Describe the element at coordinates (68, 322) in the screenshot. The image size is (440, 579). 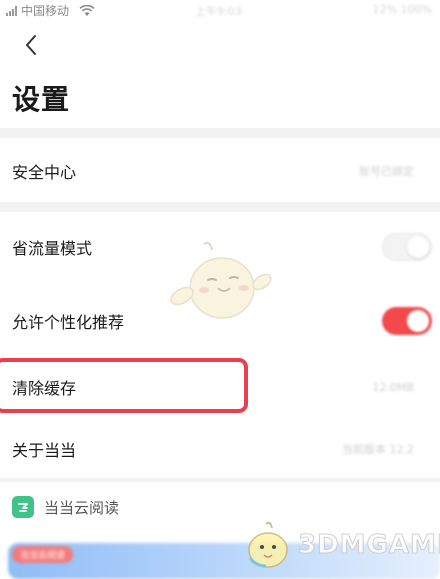
I see `row-label: 允许个性化推荐` at that location.